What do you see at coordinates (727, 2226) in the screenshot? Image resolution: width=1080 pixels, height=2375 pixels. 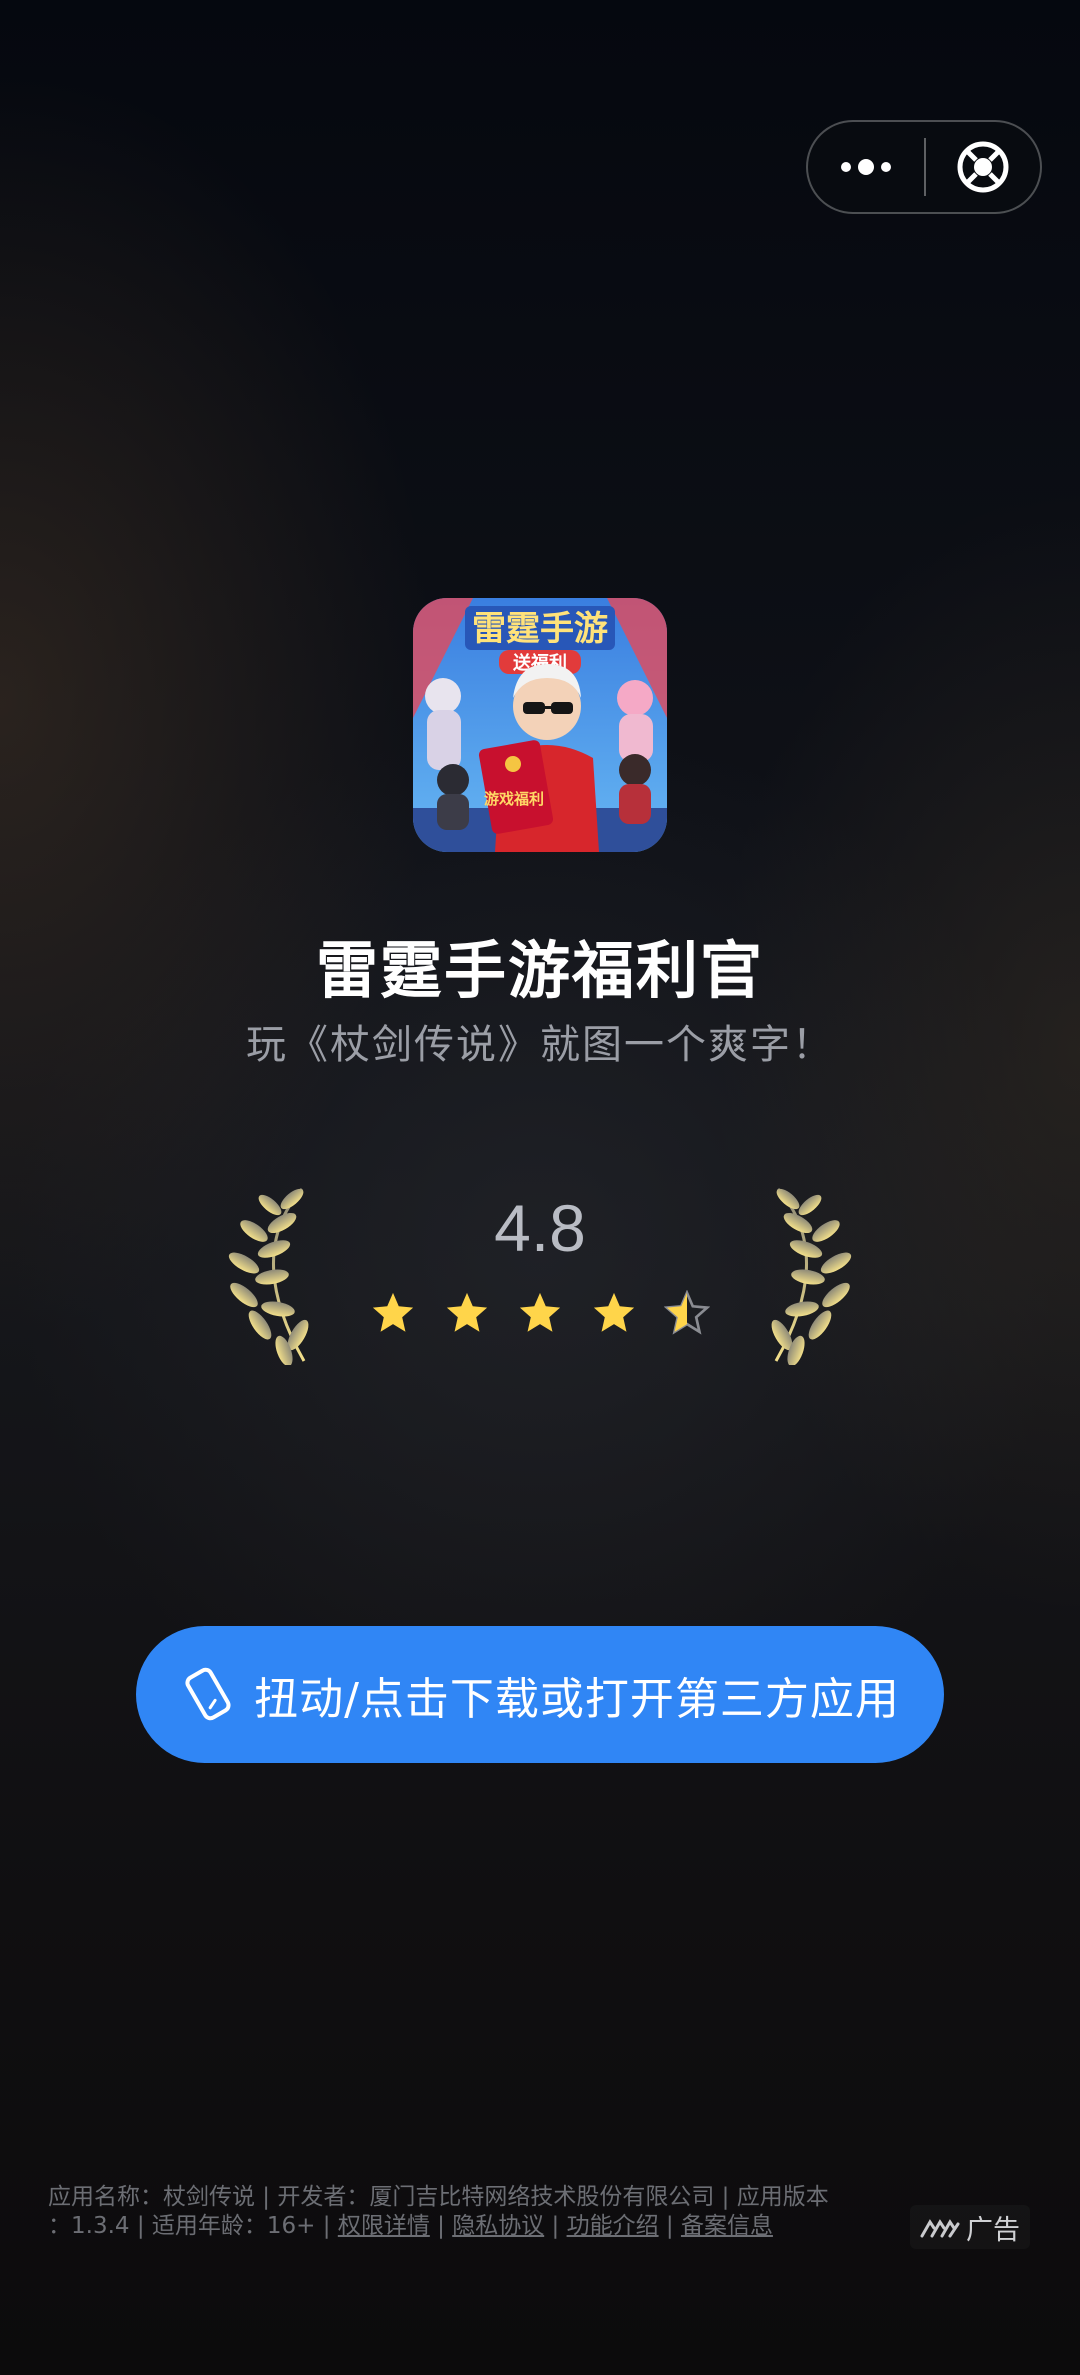 I see `filing-link: 备案信息` at bounding box center [727, 2226].